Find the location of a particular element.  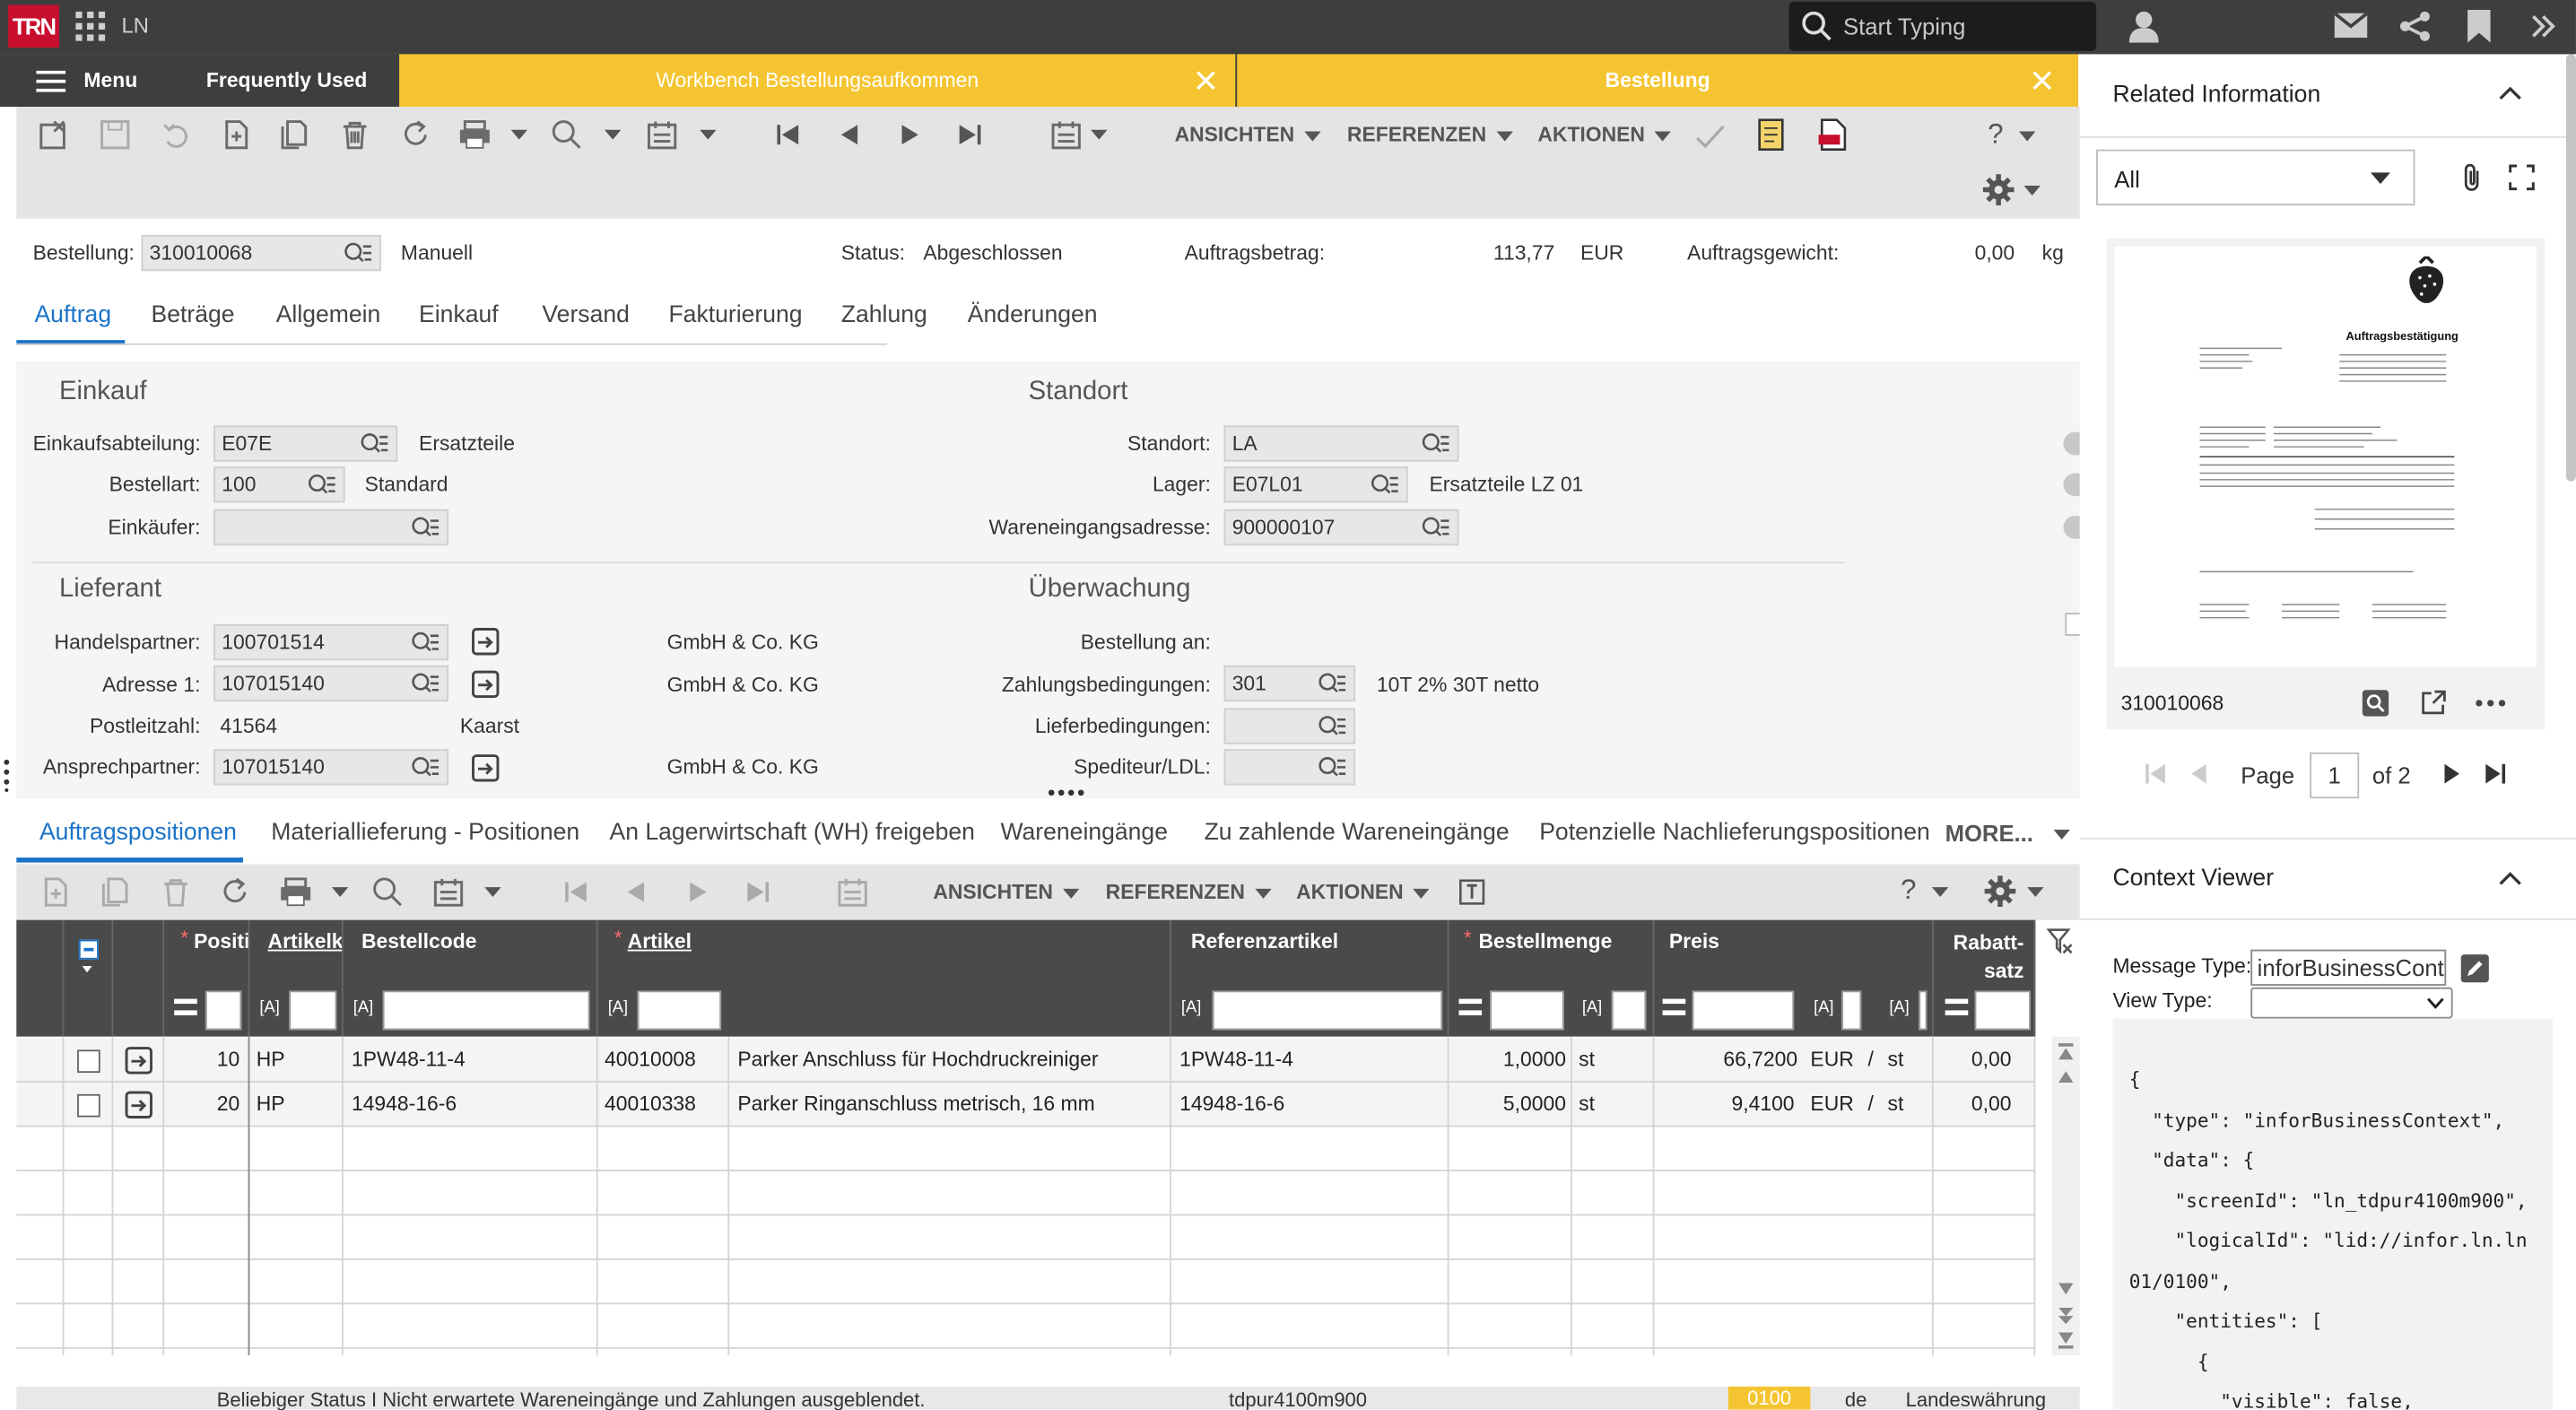

copy-icon is located at coordinates (294, 135).